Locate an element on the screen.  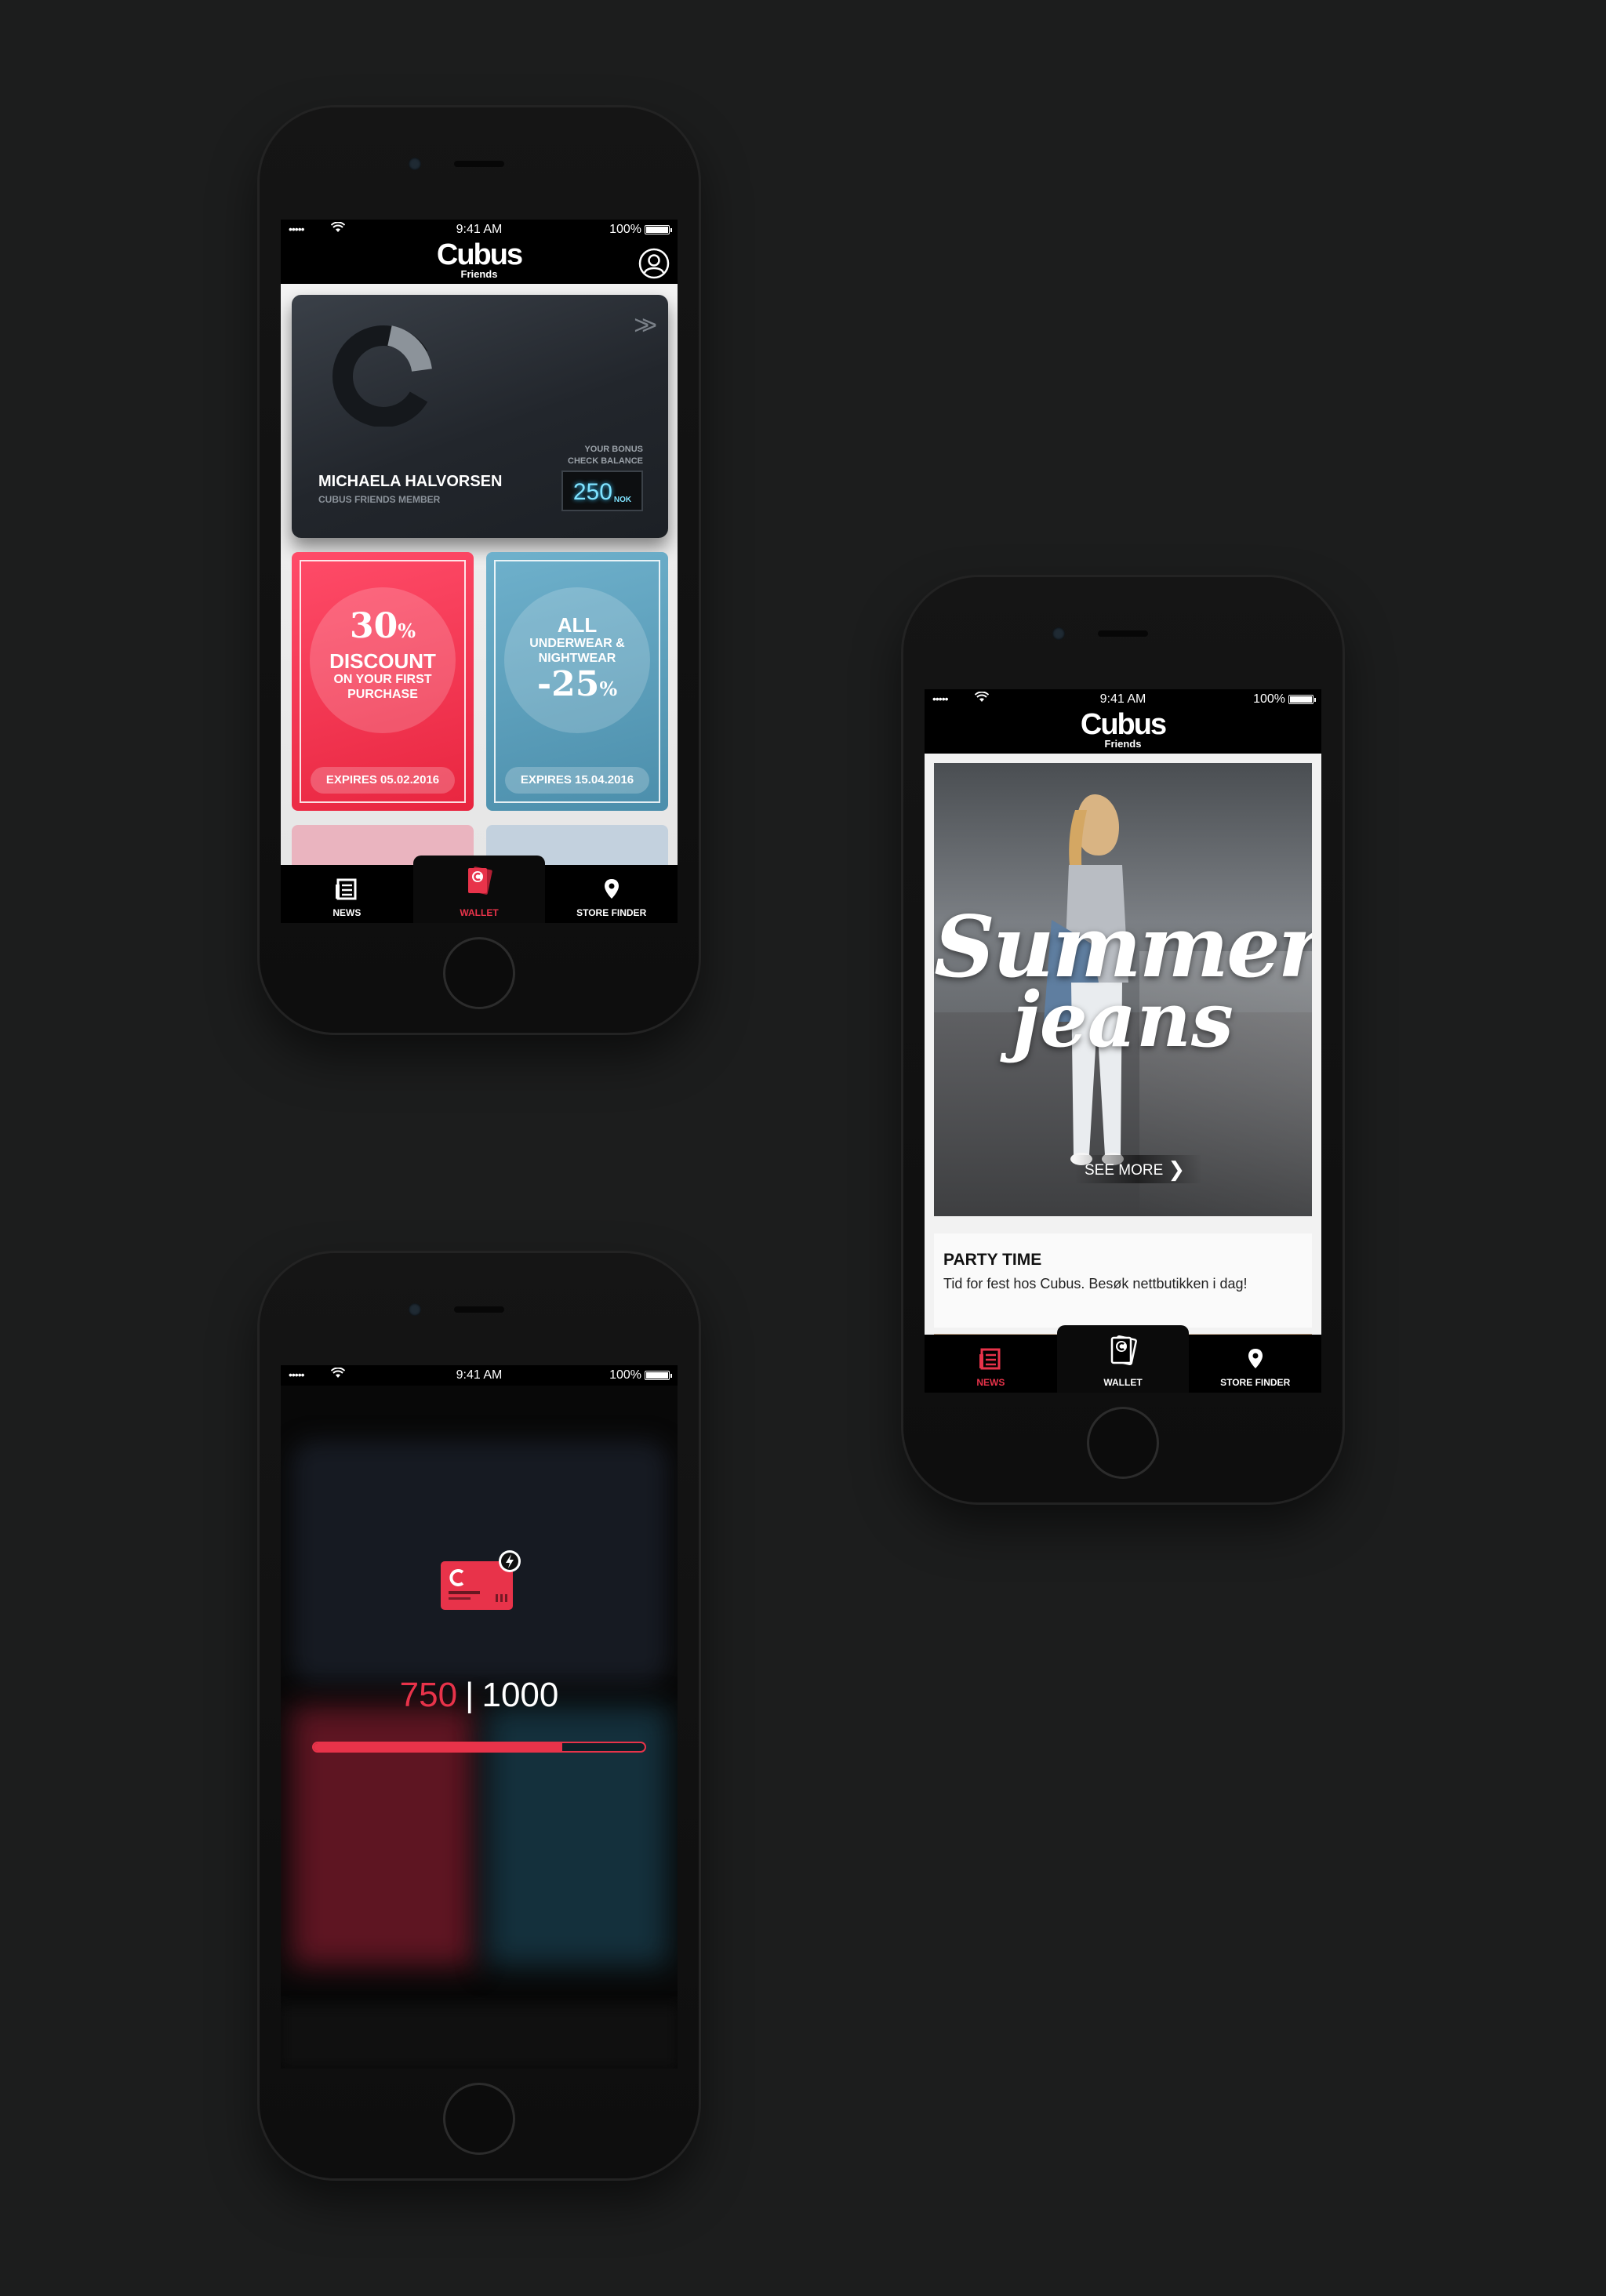
bonus-current: 750 is located at coordinates (428, 1695).